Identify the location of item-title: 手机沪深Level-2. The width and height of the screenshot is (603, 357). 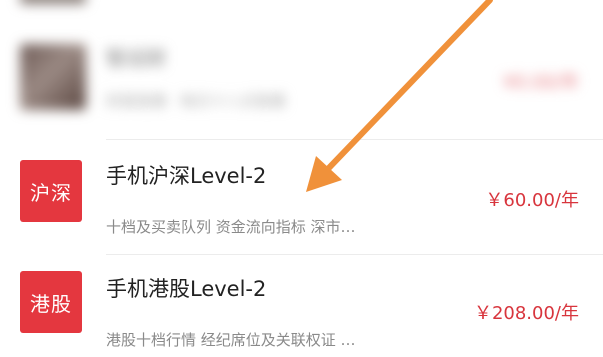
(186, 176).